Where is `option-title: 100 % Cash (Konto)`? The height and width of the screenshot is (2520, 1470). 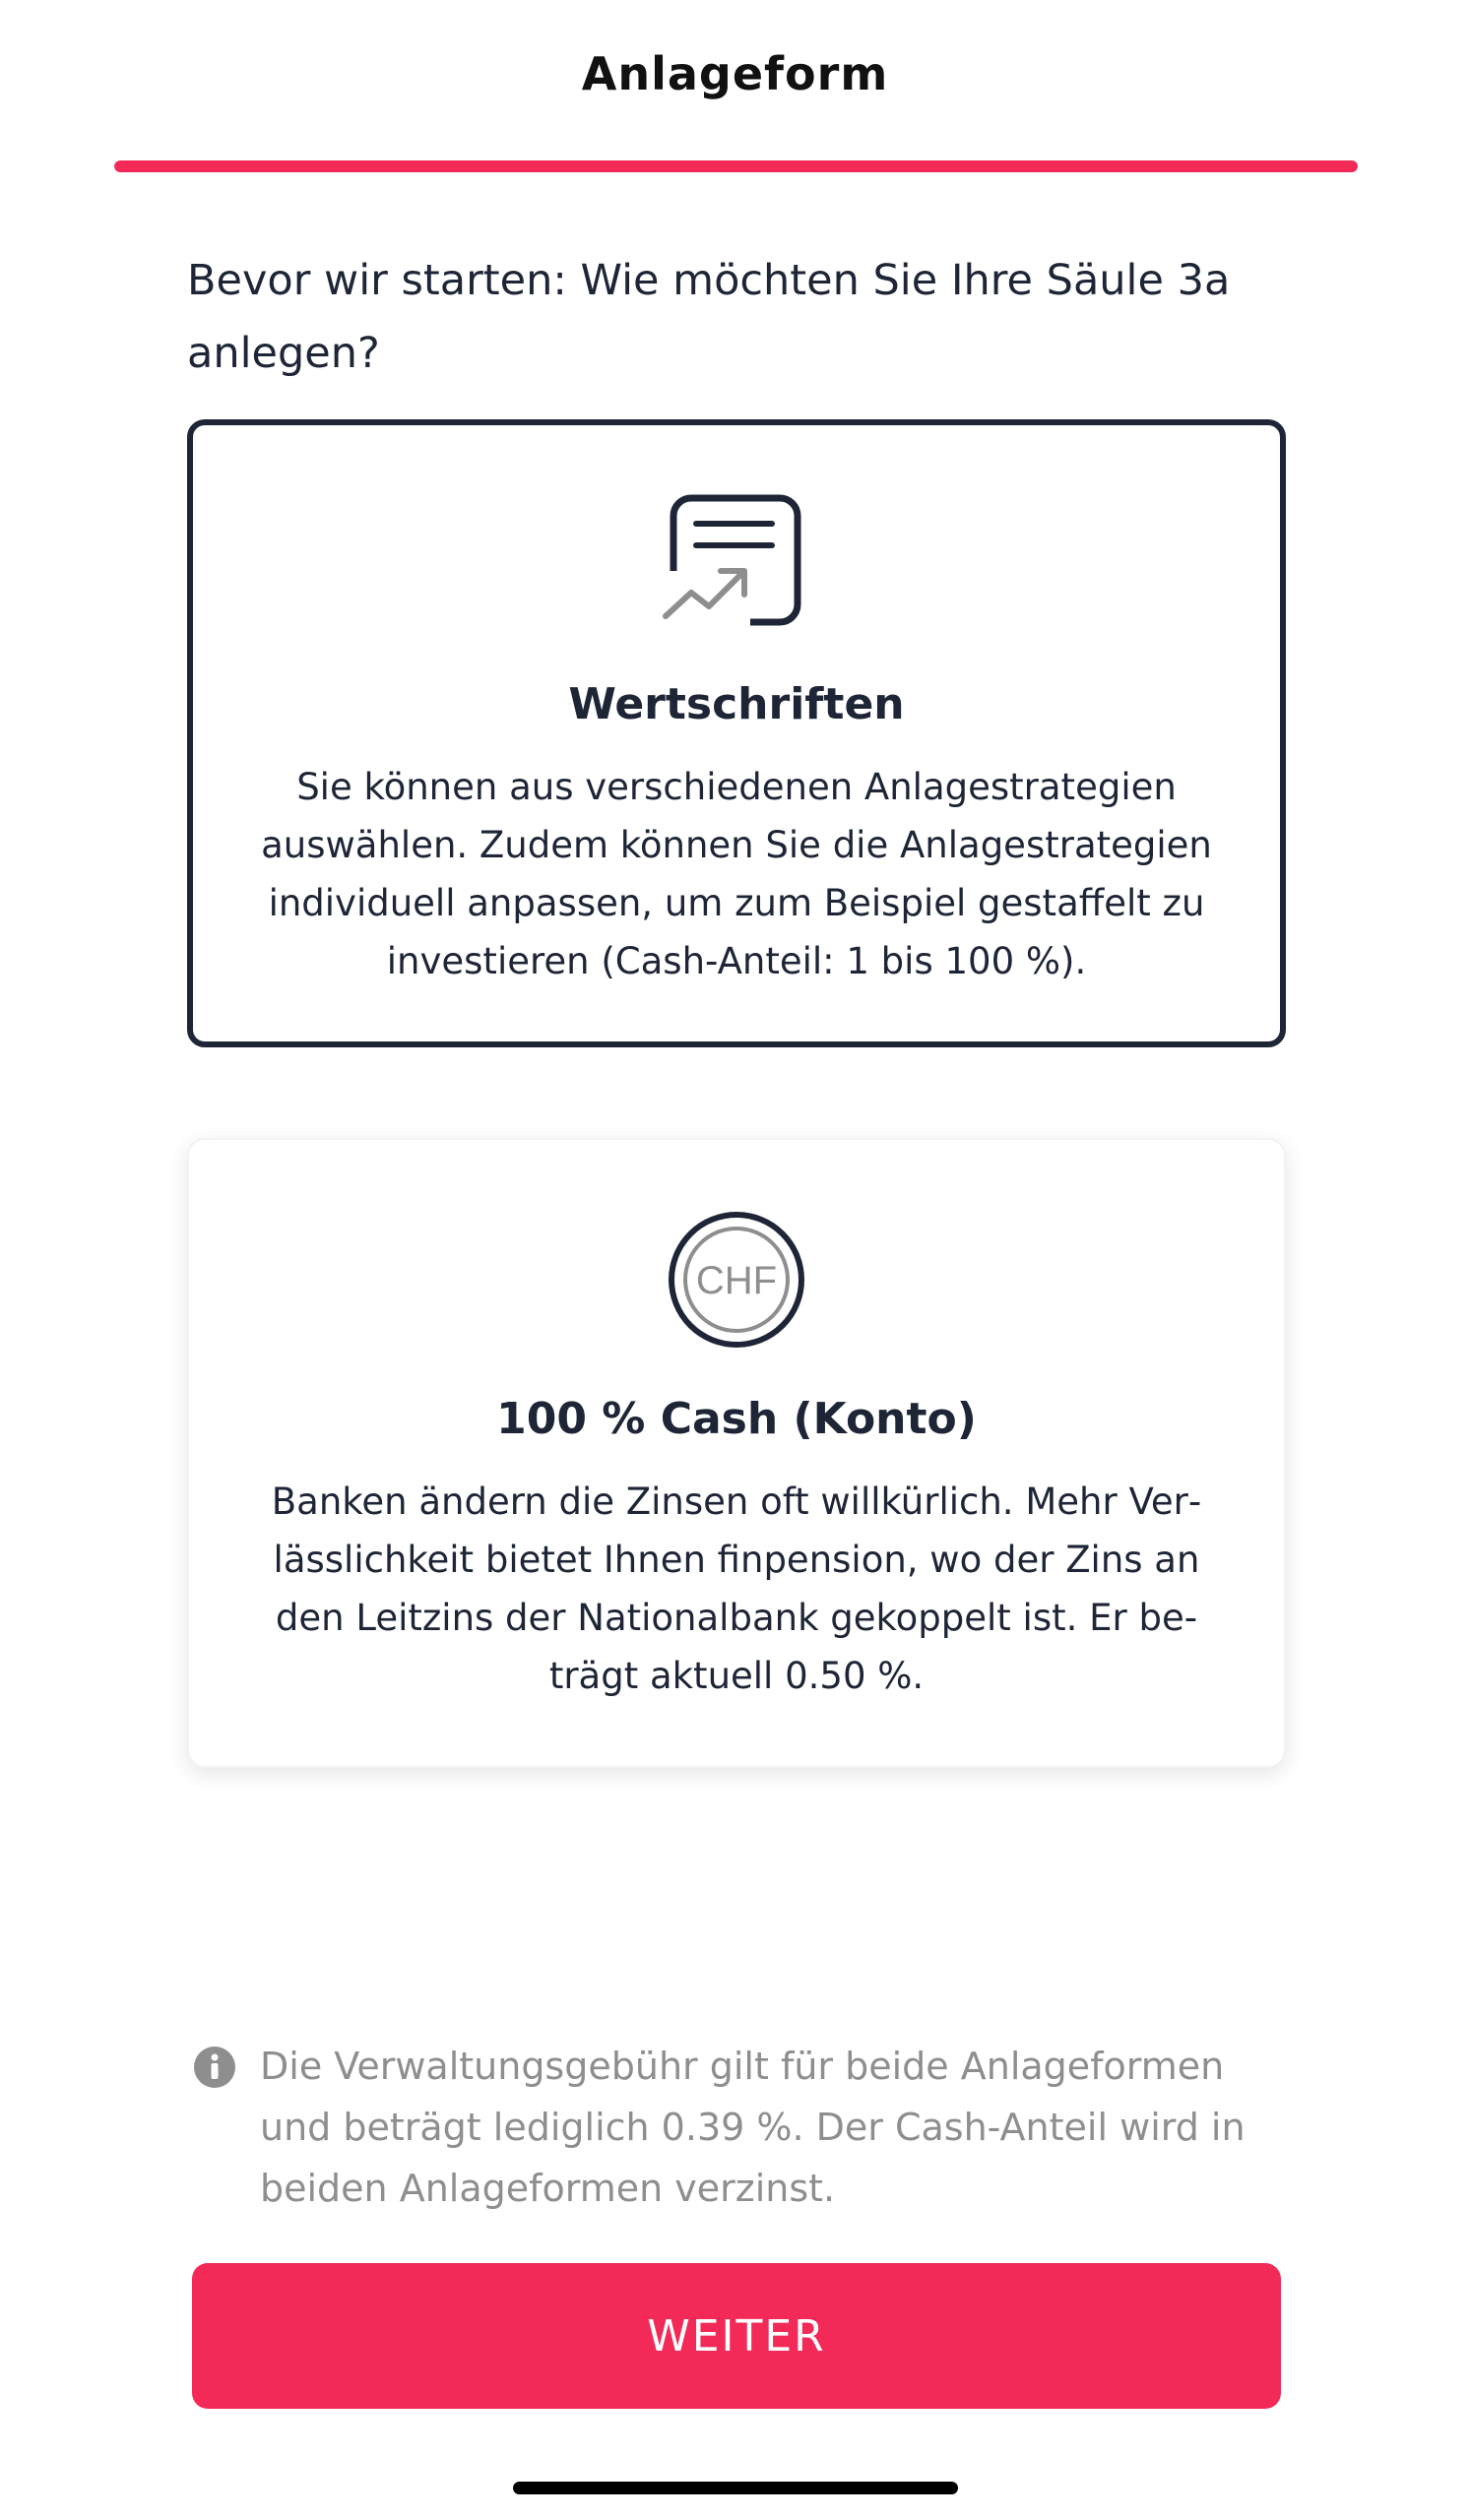
option-title: 100 % Cash (Konto) is located at coordinates (736, 1419).